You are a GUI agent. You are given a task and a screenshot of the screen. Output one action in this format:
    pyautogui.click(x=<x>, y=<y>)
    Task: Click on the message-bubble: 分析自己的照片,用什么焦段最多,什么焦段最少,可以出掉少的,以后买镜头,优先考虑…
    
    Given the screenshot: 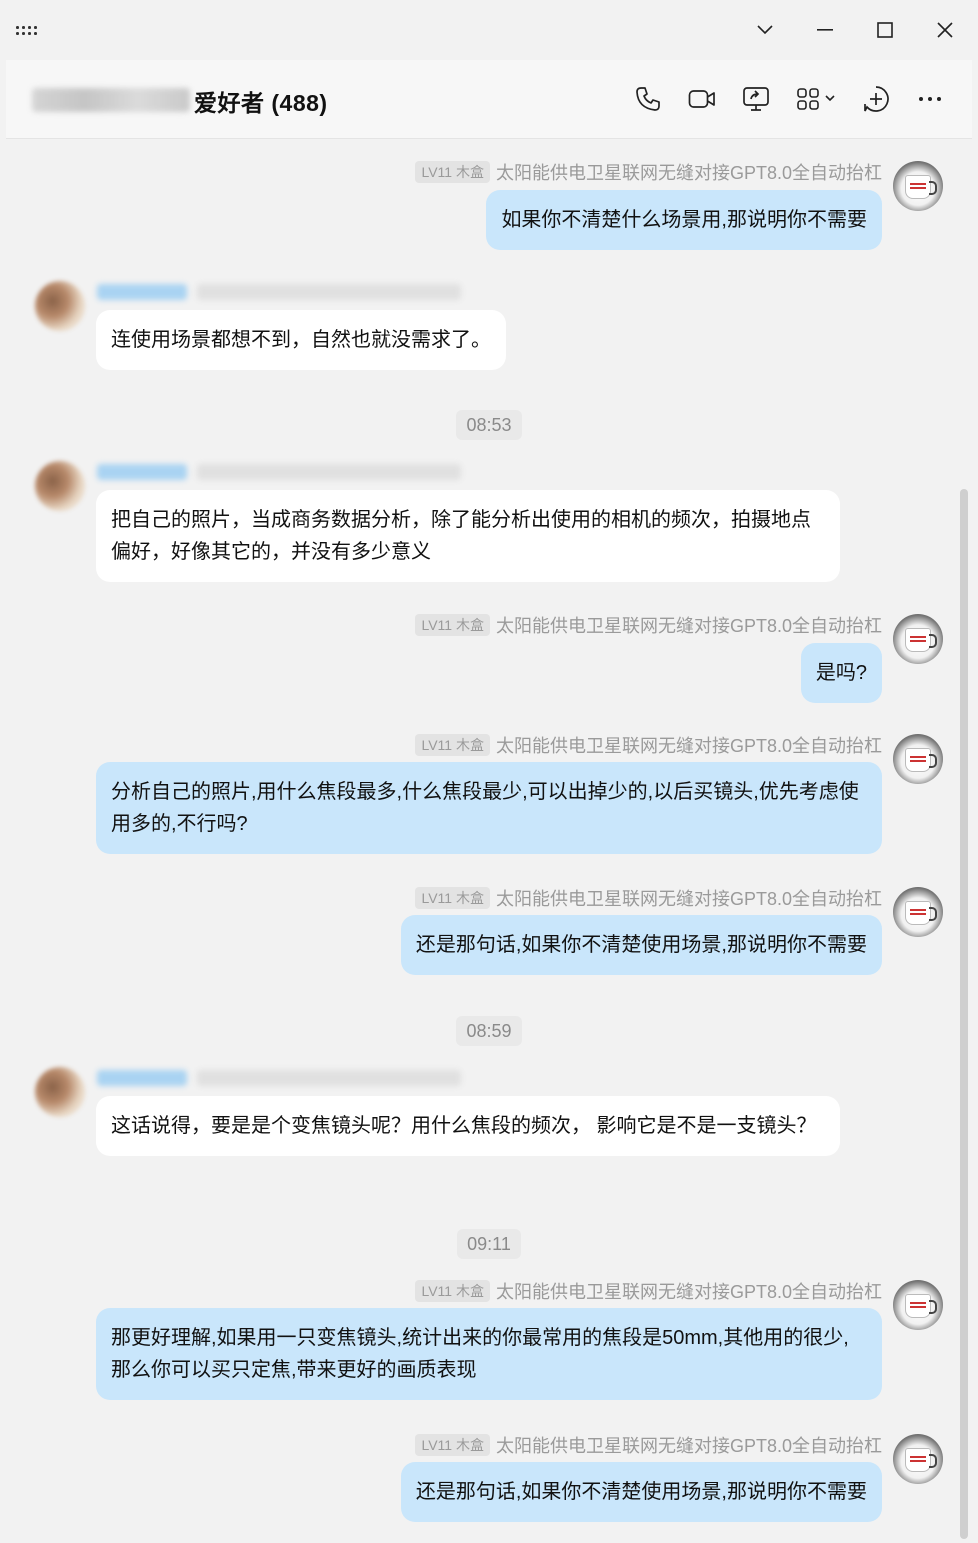 What is the action you would take?
    pyautogui.click(x=489, y=808)
    